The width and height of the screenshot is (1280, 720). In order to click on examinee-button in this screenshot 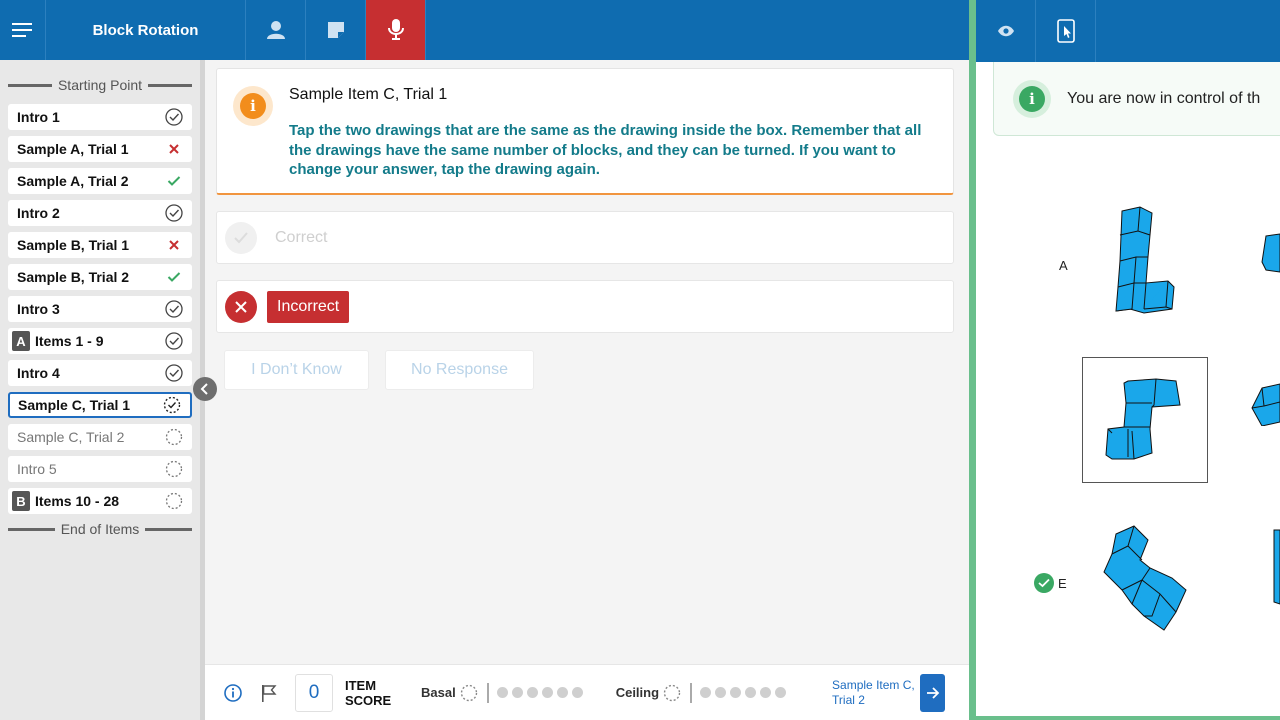, I will do `click(276, 30)`.